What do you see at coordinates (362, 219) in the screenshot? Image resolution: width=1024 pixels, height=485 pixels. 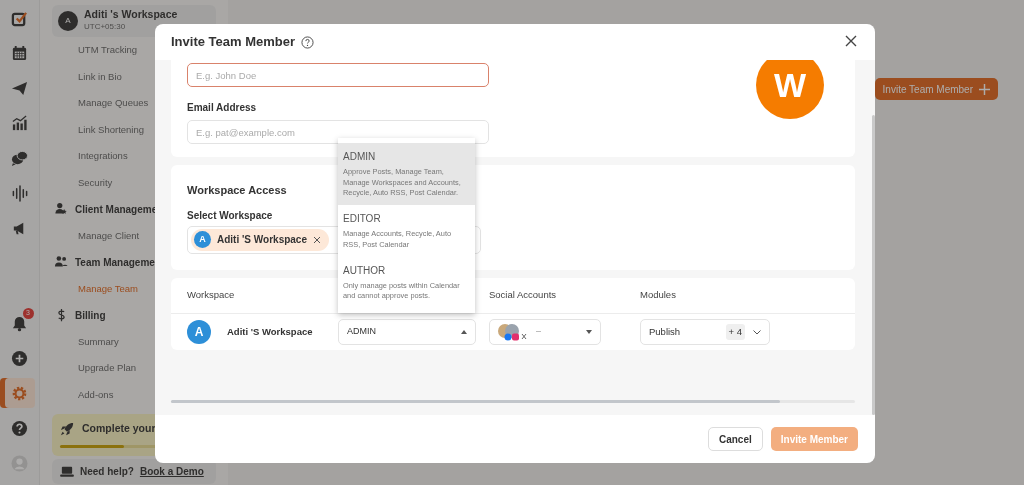 I see `option-title: EDITOR` at bounding box center [362, 219].